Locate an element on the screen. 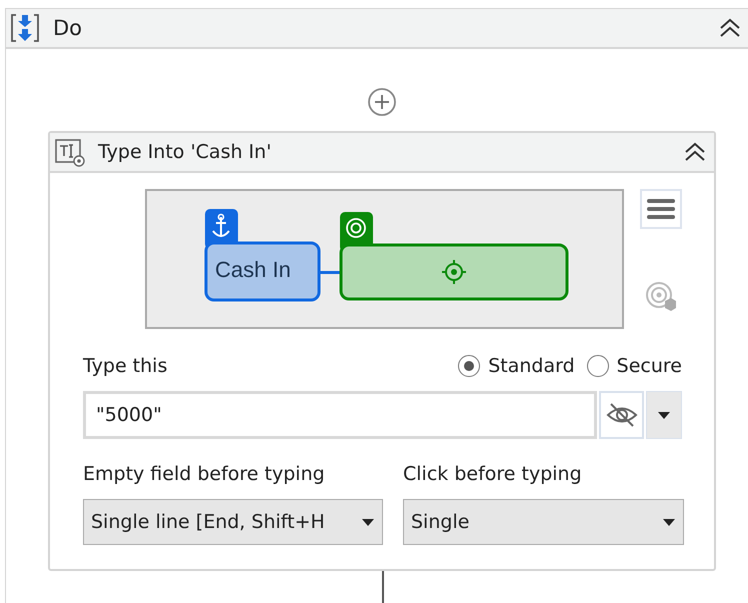  menu-icon is located at coordinates (661, 209).